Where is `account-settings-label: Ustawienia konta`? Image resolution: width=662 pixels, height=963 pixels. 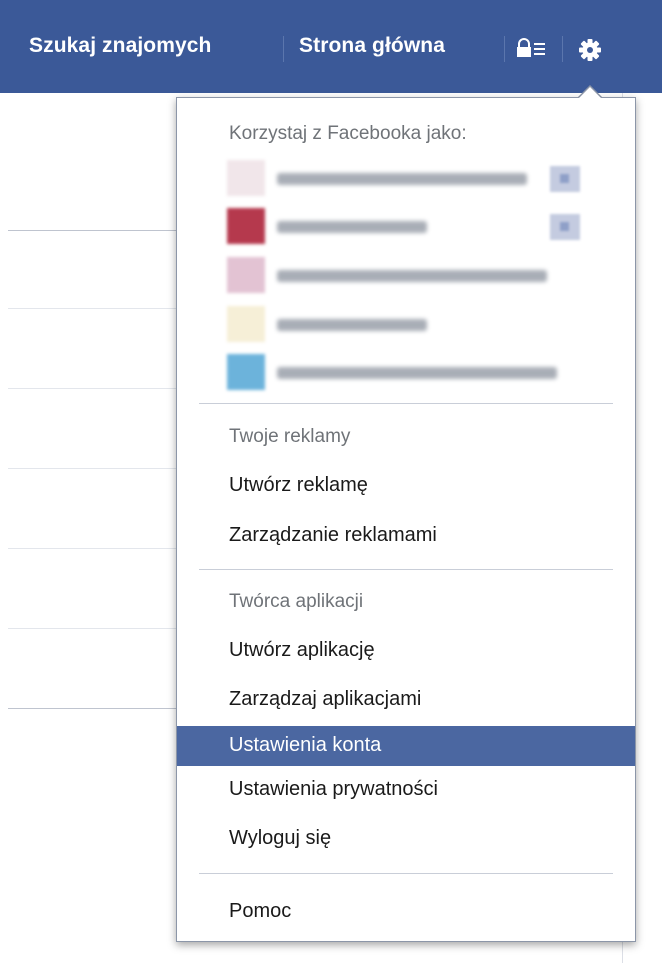
account-settings-label: Ustawienia konta is located at coordinates (305, 745).